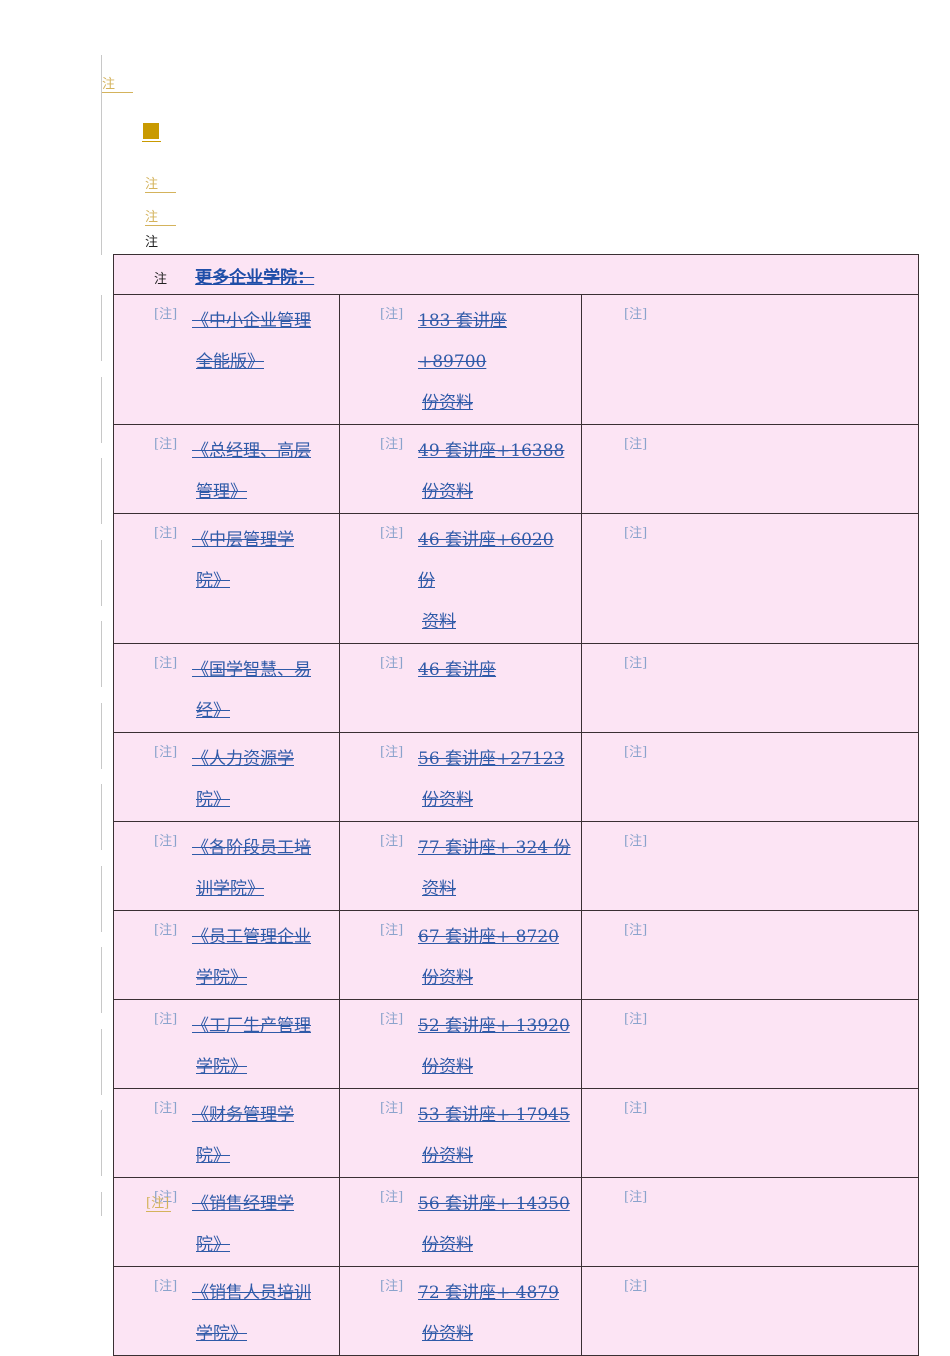 This screenshot has width=950, height=1356. I want to click on college-title-link: 《总经理、高层 管理》, so click(260, 472).